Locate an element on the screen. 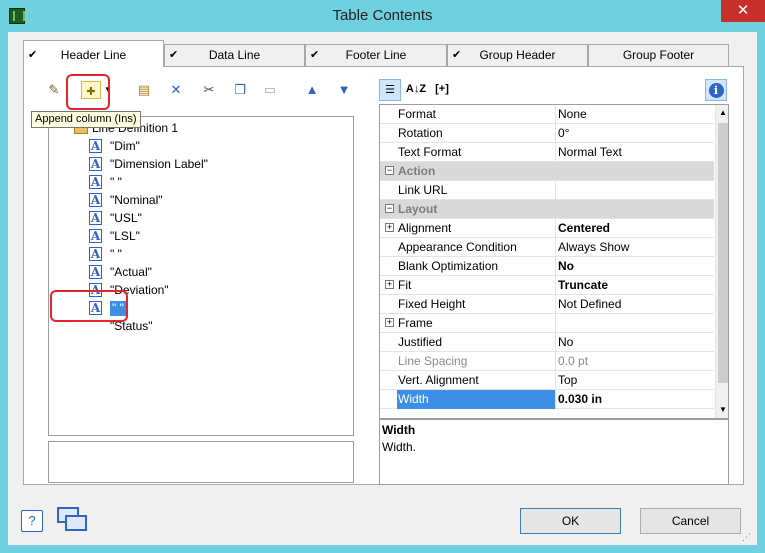 This screenshot has width=765, height=553. scroll-thumb is located at coordinates (723, 253).